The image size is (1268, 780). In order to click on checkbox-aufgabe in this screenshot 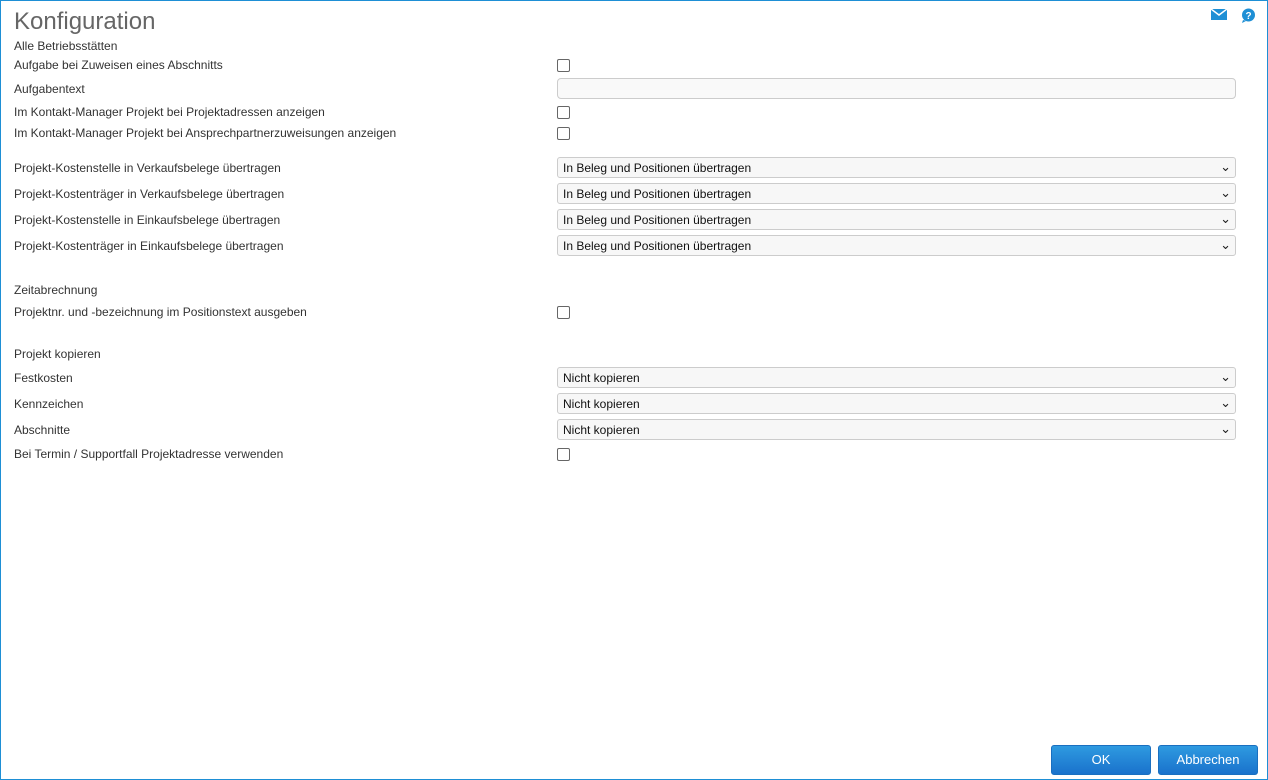, I will do `click(563, 65)`.